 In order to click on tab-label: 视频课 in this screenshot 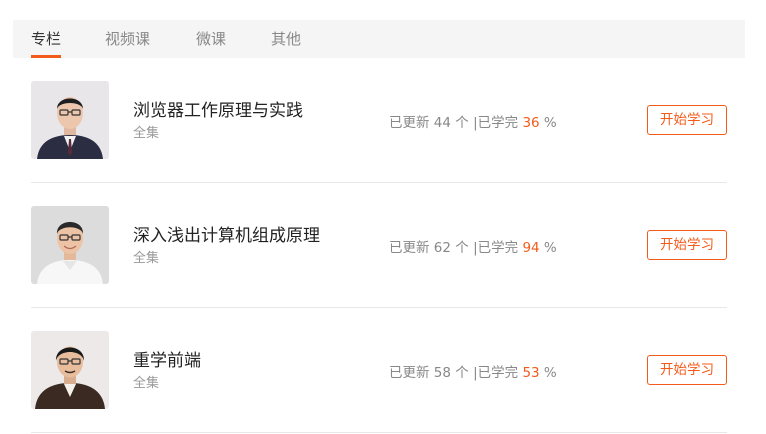, I will do `click(128, 39)`.